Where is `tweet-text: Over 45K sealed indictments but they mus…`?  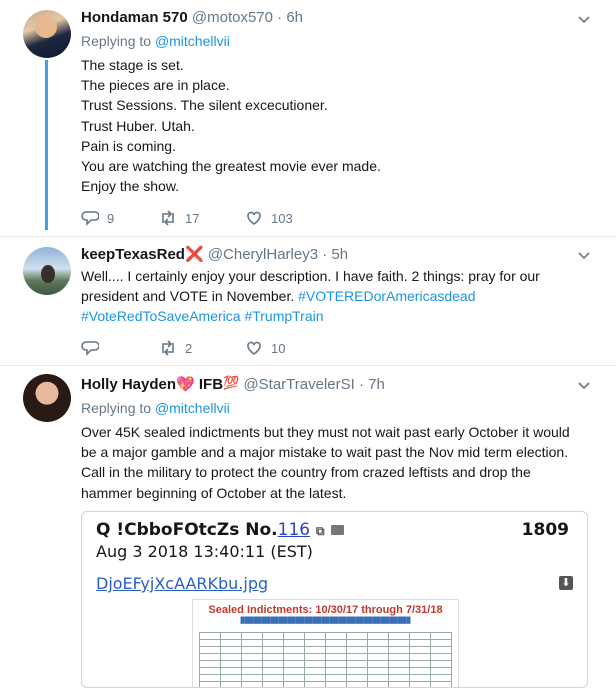
tweet-text: Over 45K sealed indictments but they mus… is located at coordinates (325, 462).